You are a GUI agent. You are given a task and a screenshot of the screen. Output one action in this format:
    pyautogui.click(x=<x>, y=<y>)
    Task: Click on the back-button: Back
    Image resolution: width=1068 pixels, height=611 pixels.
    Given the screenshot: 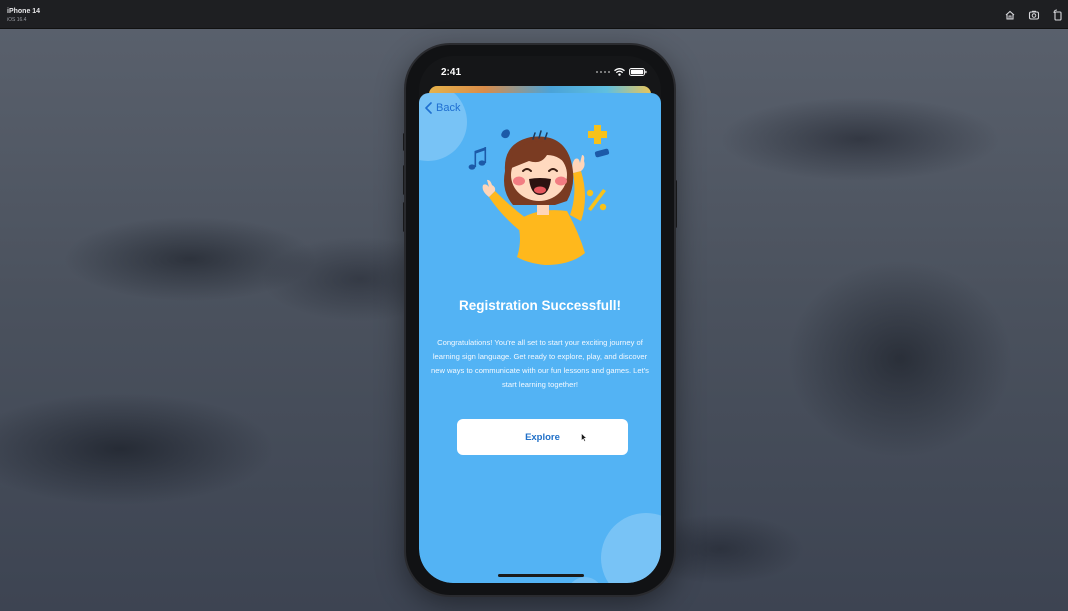 What is the action you would take?
    pyautogui.click(x=442, y=108)
    